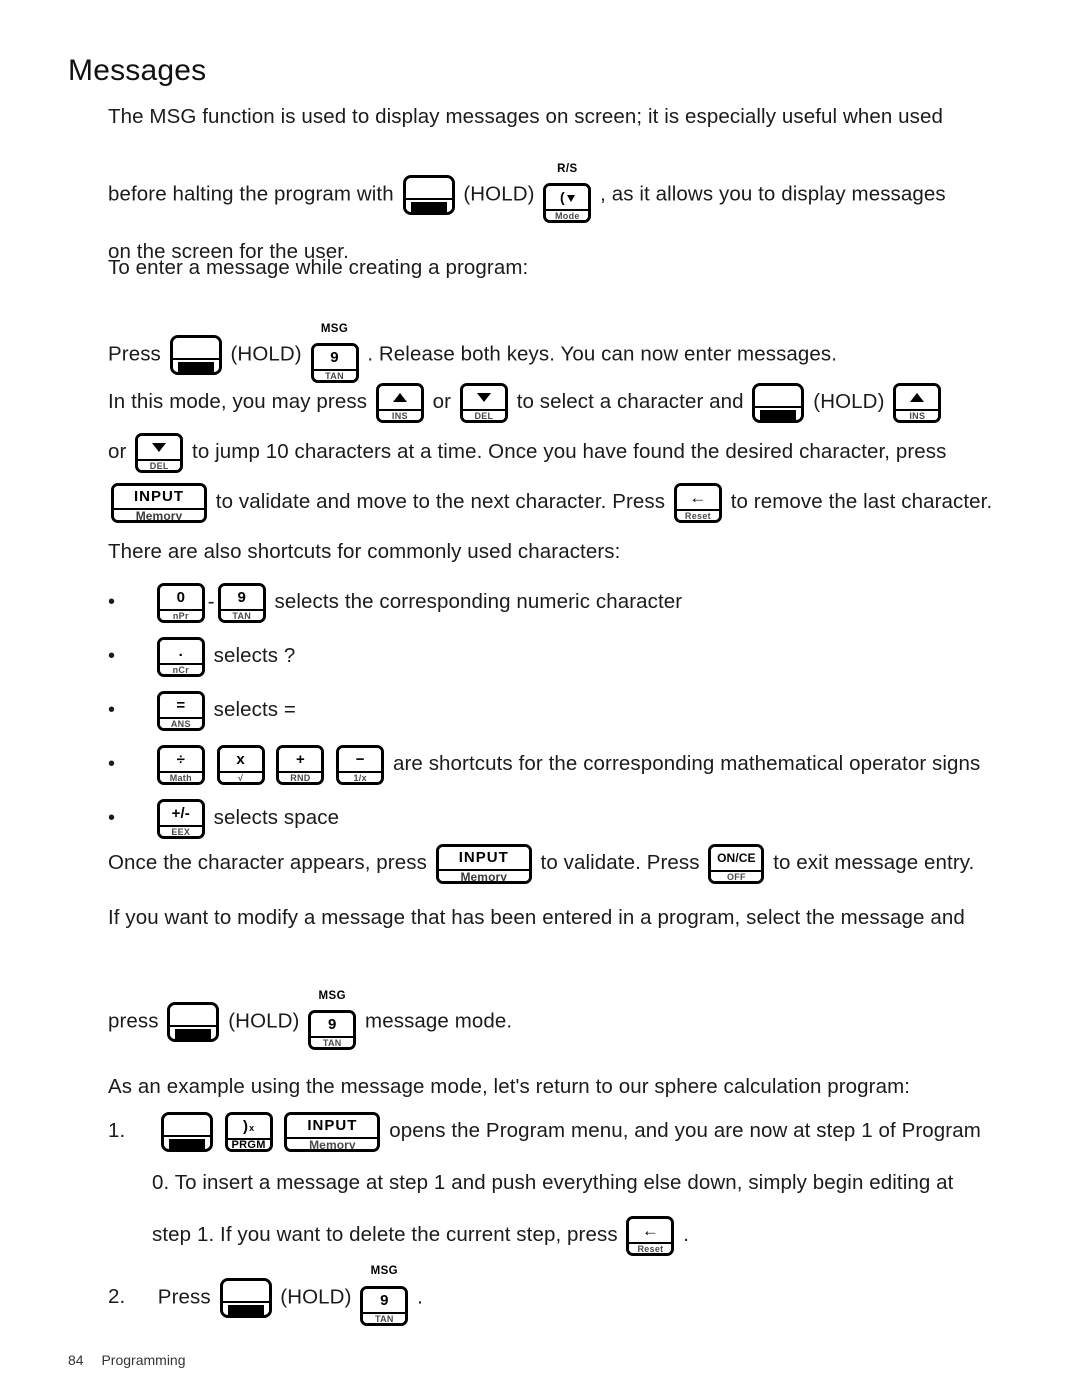 This screenshot has width=1080, height=1397. I want to click on press2-after-text: message mode., so click(439, 1021).